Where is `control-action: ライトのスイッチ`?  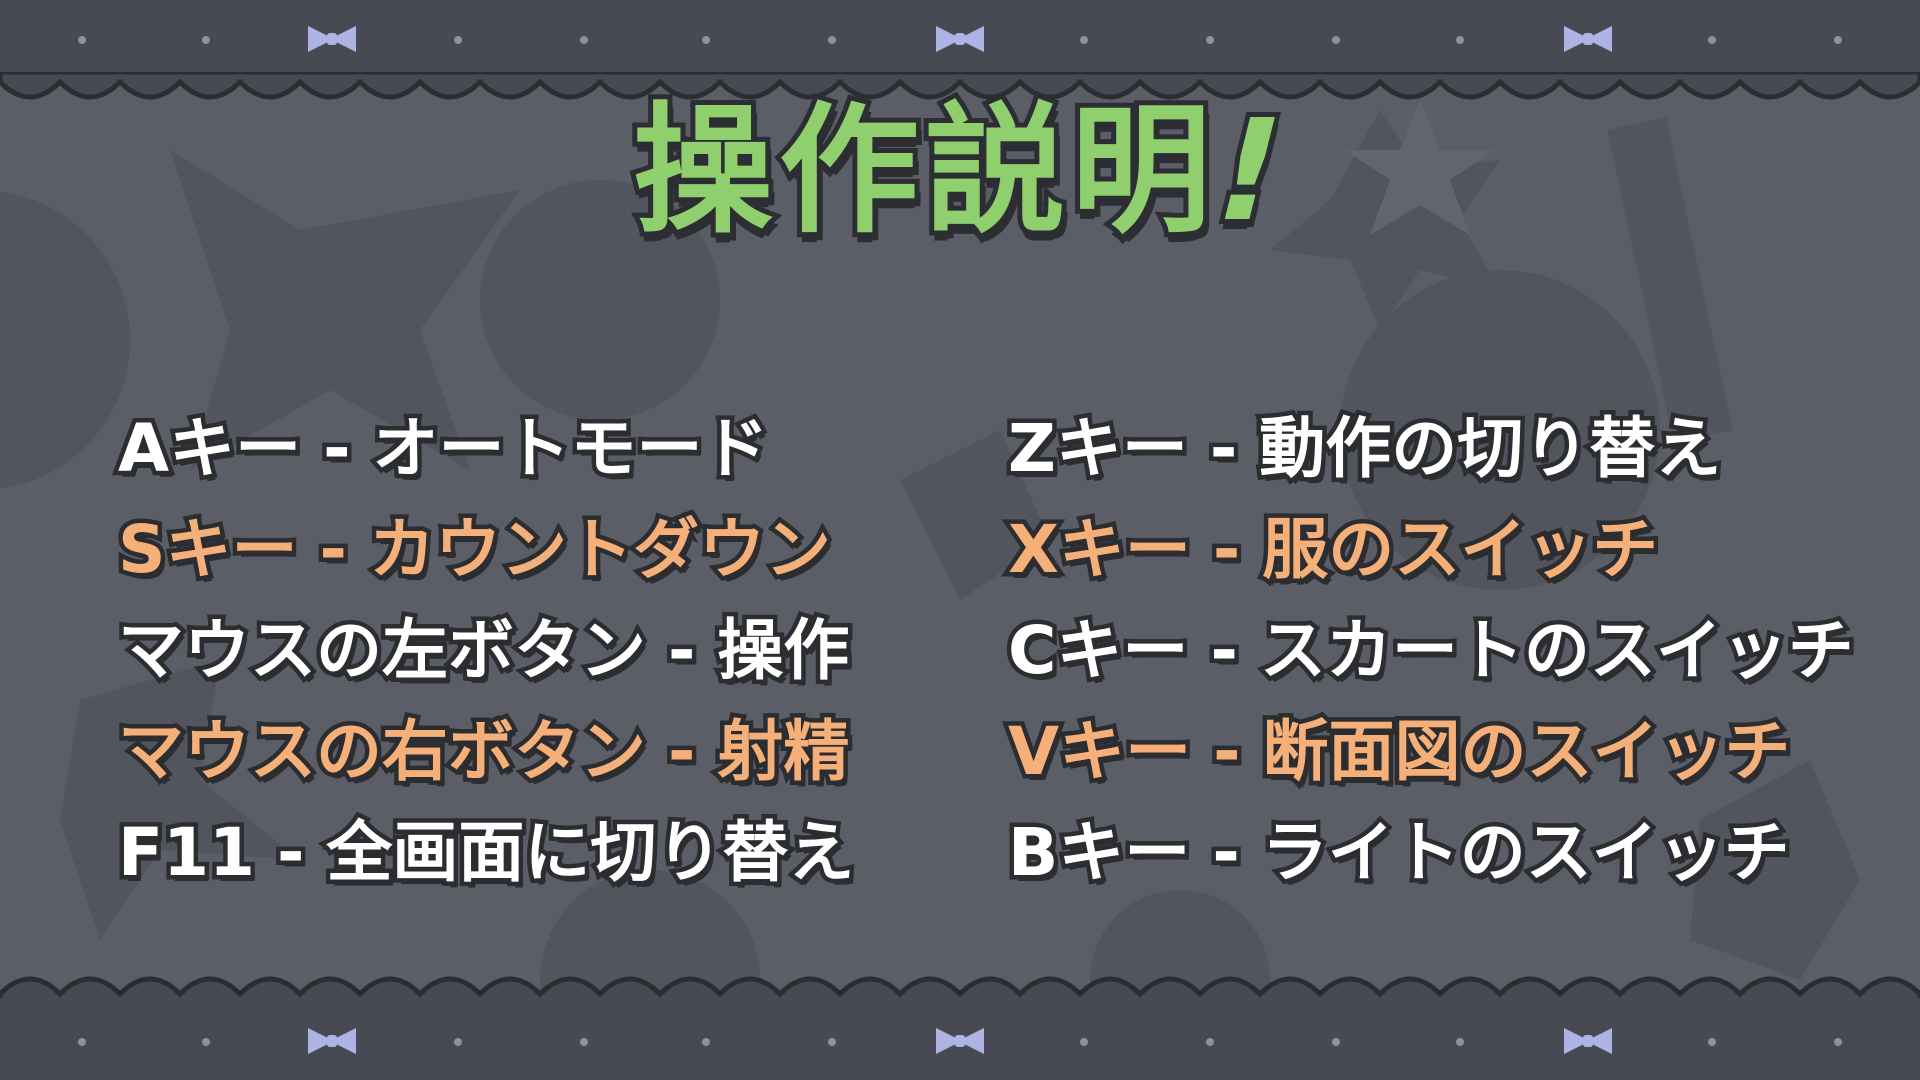 control-action: ライトのスイッチ is located at coordinates (1525, 853).